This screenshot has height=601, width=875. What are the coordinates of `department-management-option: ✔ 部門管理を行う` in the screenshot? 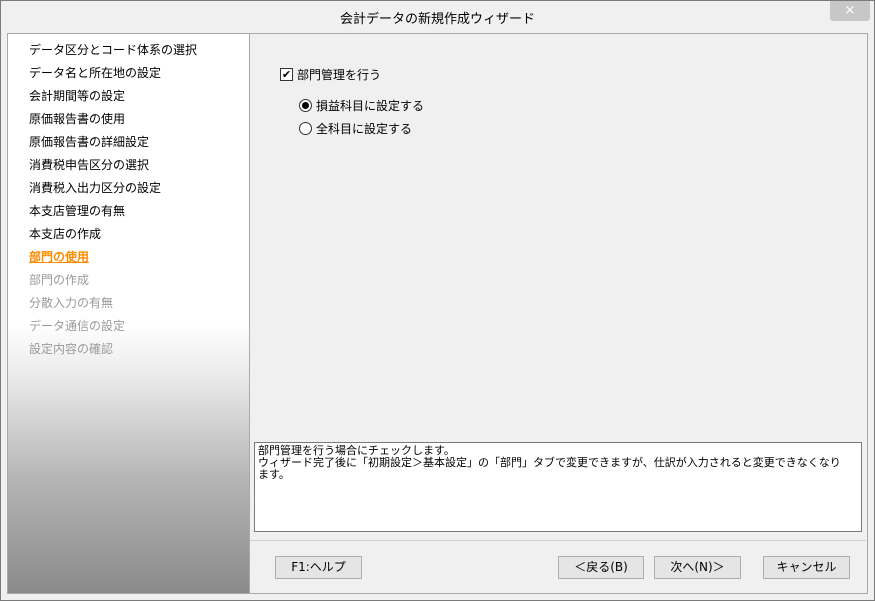 It's located at (330, 74).